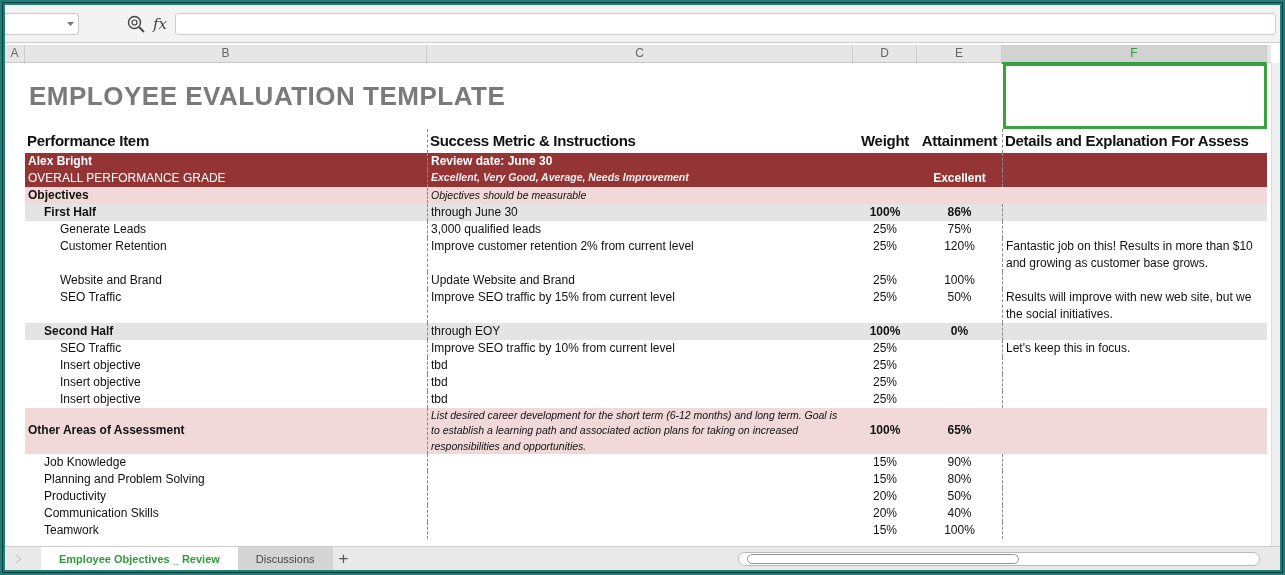  What do you see at coordinates (101, 513) in the screenshot?
I see `table-cell-text: Communication Skills` at bounding box center [101, 513].